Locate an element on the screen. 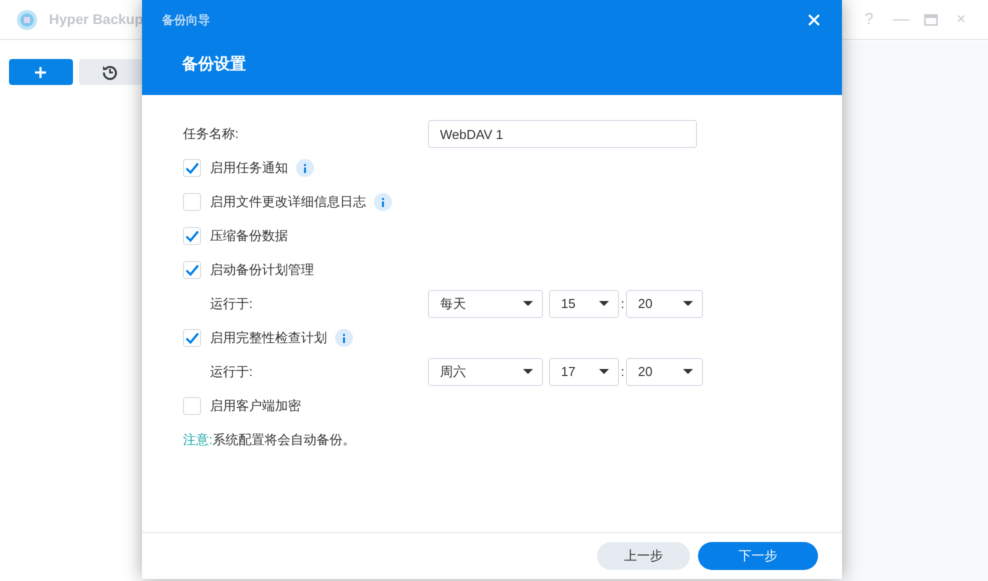 The image size is (988, 581). history-icon is located at coordinates (110, 72).